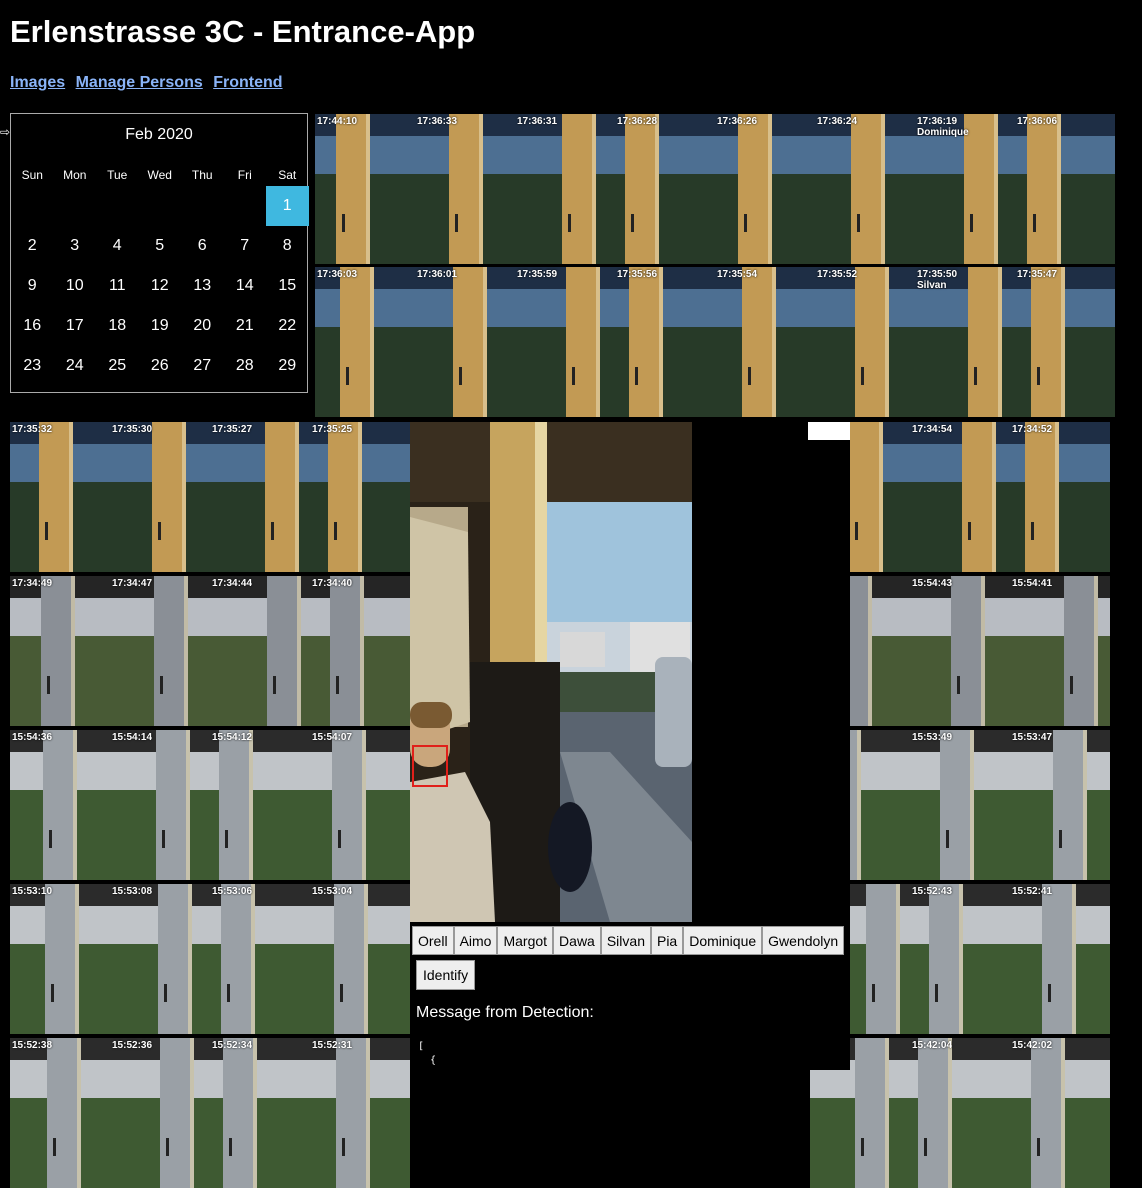 Image resolution: width=1142 pixels, height=1188 pixels. Describe the element at coordinates (202, 366) in the screenshot. I see `calendar-day: 27` at that location.